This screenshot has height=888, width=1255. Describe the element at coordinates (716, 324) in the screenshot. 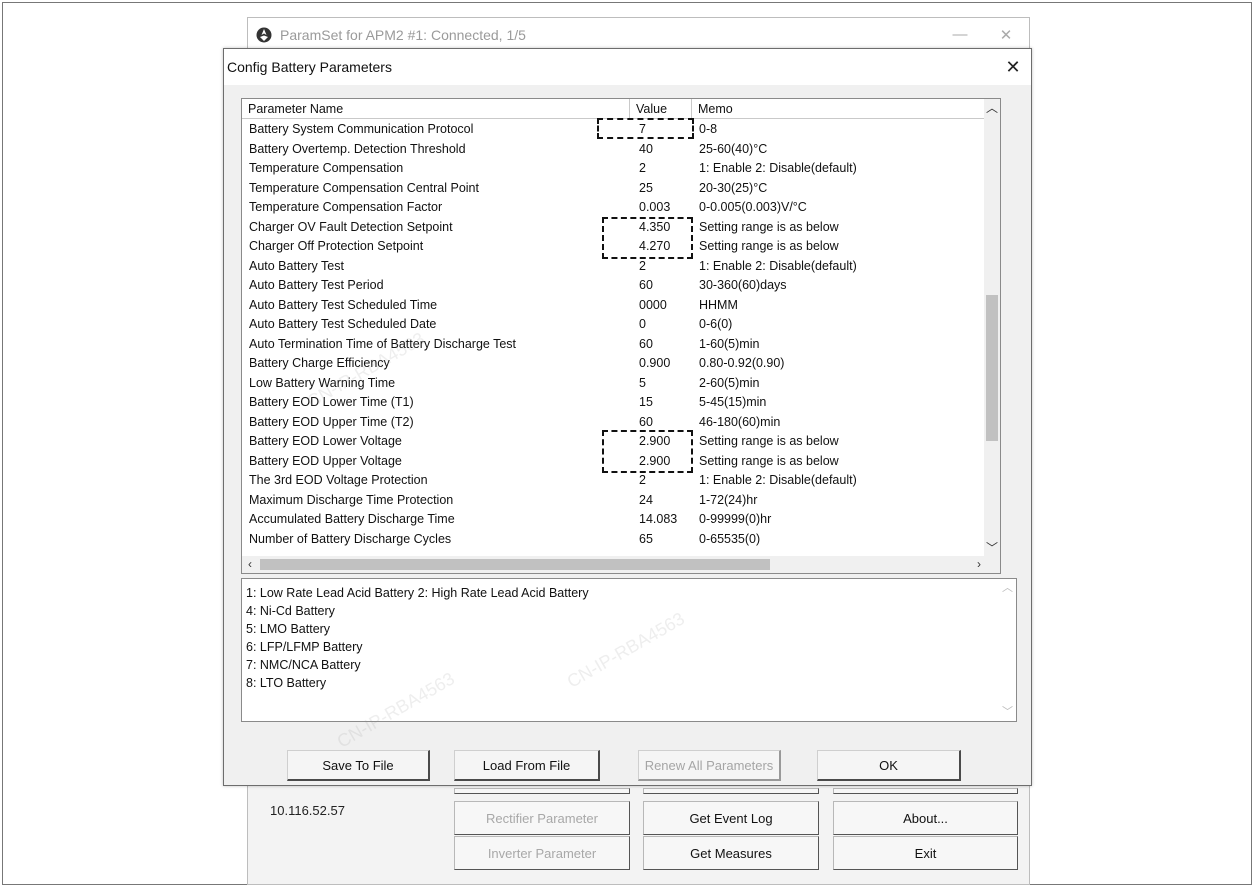

I see `param-memo-cell: 0-6(0)` at that location.